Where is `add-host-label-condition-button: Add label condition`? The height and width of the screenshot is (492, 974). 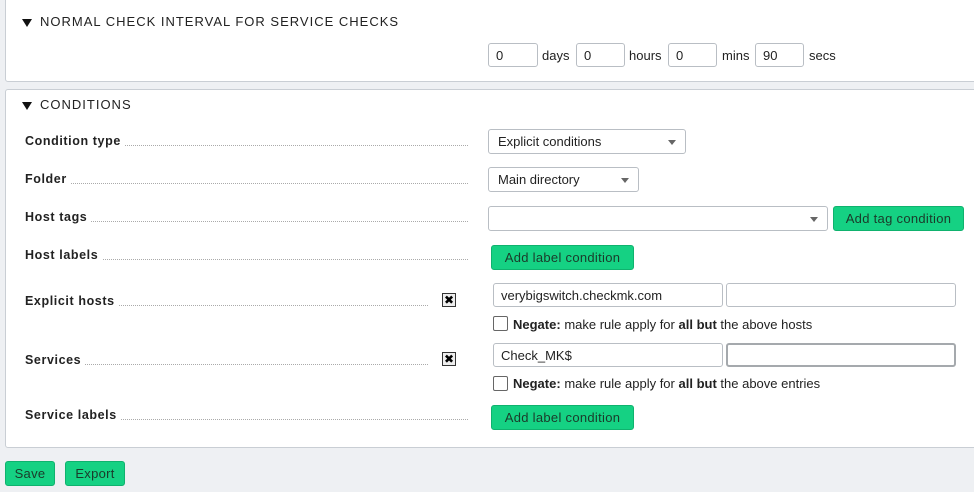 add-host-label-condition-button: Add label condition is located at coordinates (562, 257).